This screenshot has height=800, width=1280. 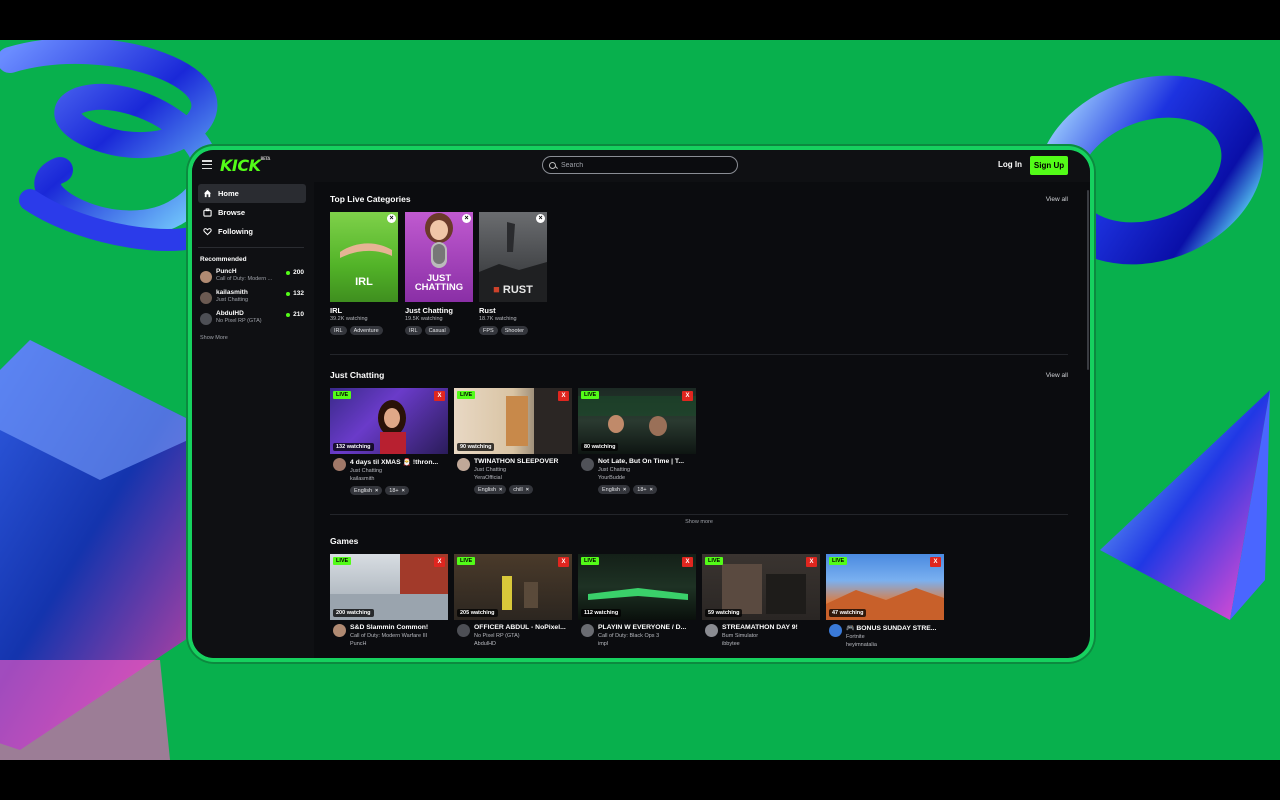 I want to click on stream-user: impl, so click(x=647, y=644).